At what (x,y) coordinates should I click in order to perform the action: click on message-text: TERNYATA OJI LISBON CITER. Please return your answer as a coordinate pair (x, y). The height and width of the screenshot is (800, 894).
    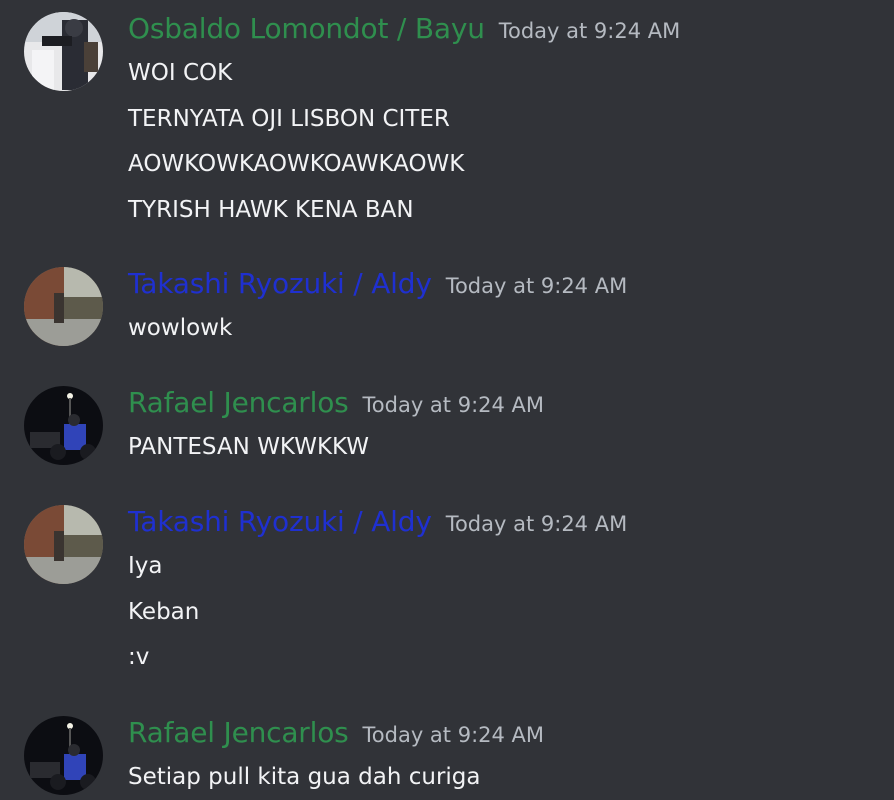
    Looking at the image, I should click on (289, 119).